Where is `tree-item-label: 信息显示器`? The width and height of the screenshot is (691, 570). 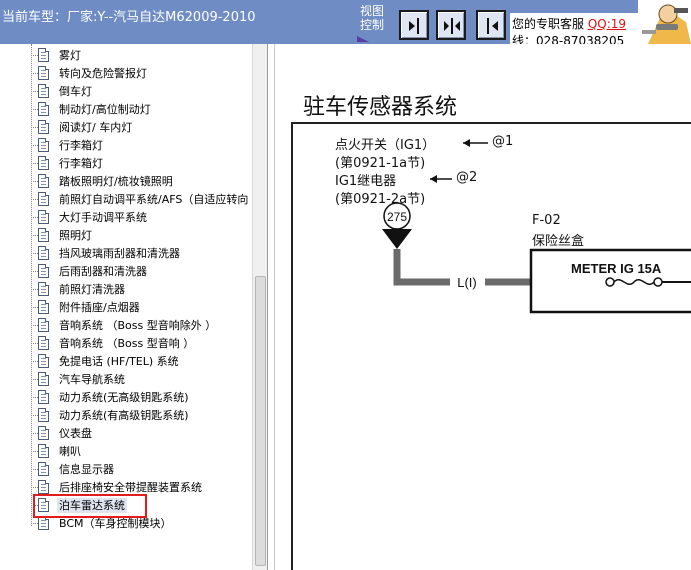
tree-item-label: 信息显示器 is located at coordinates (86, 469).